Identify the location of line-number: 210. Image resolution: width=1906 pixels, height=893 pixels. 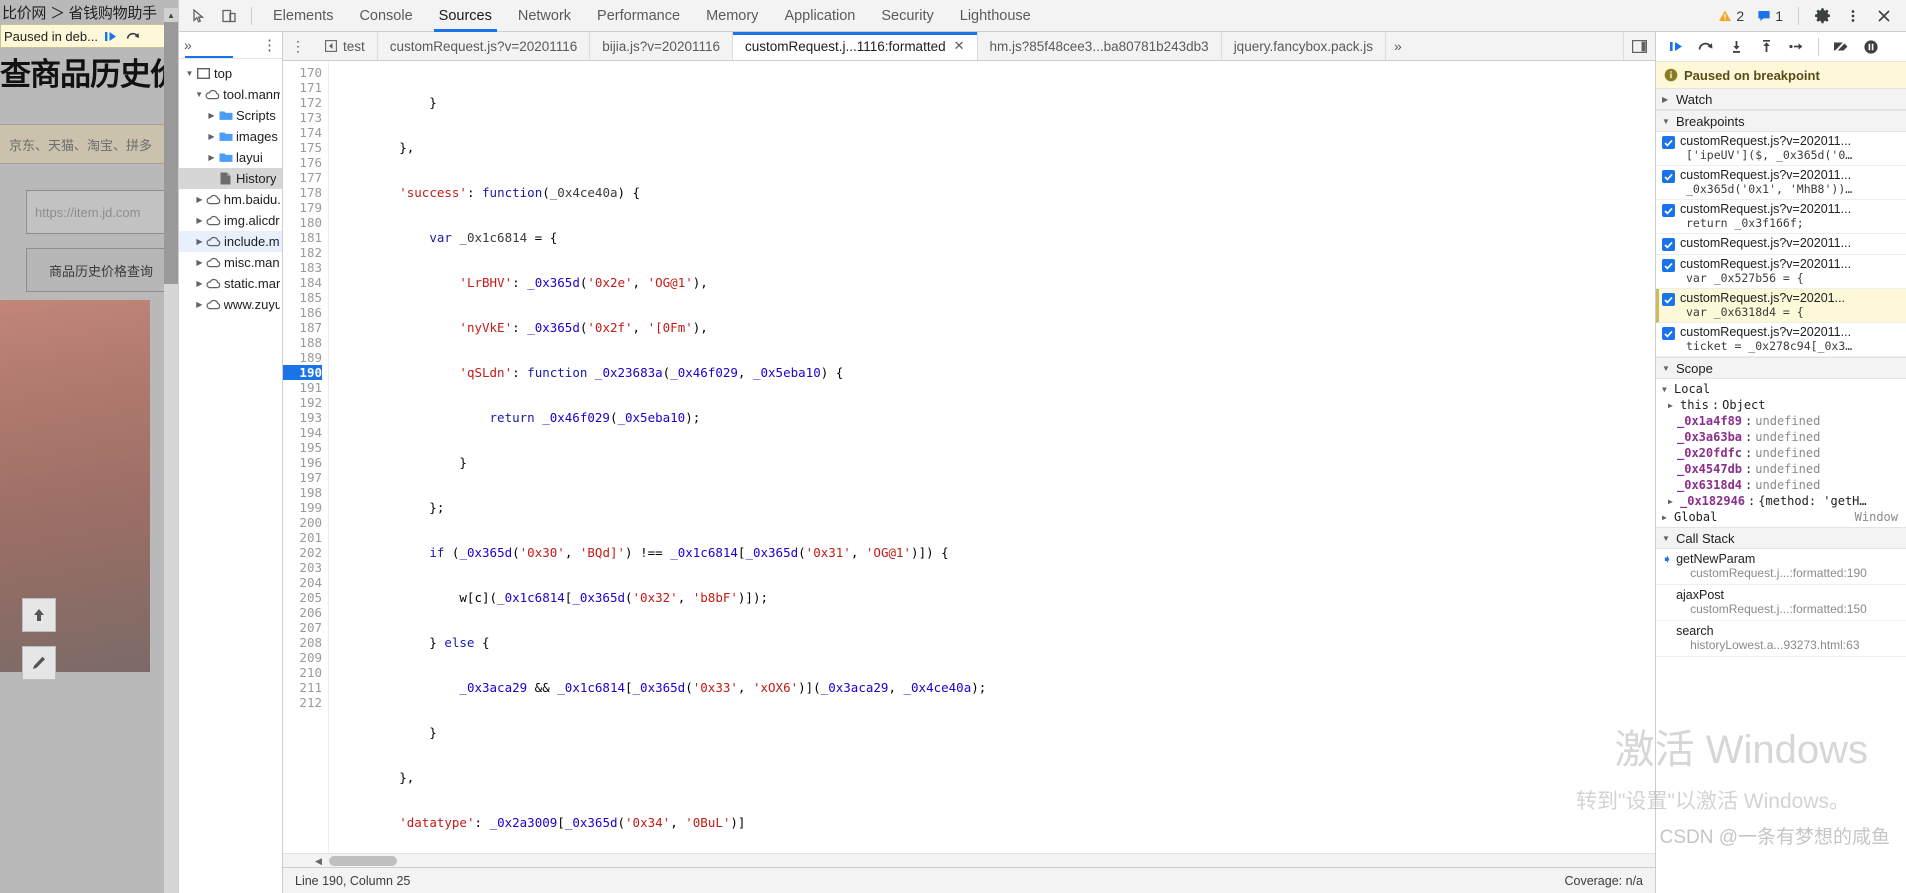
(302, 672).